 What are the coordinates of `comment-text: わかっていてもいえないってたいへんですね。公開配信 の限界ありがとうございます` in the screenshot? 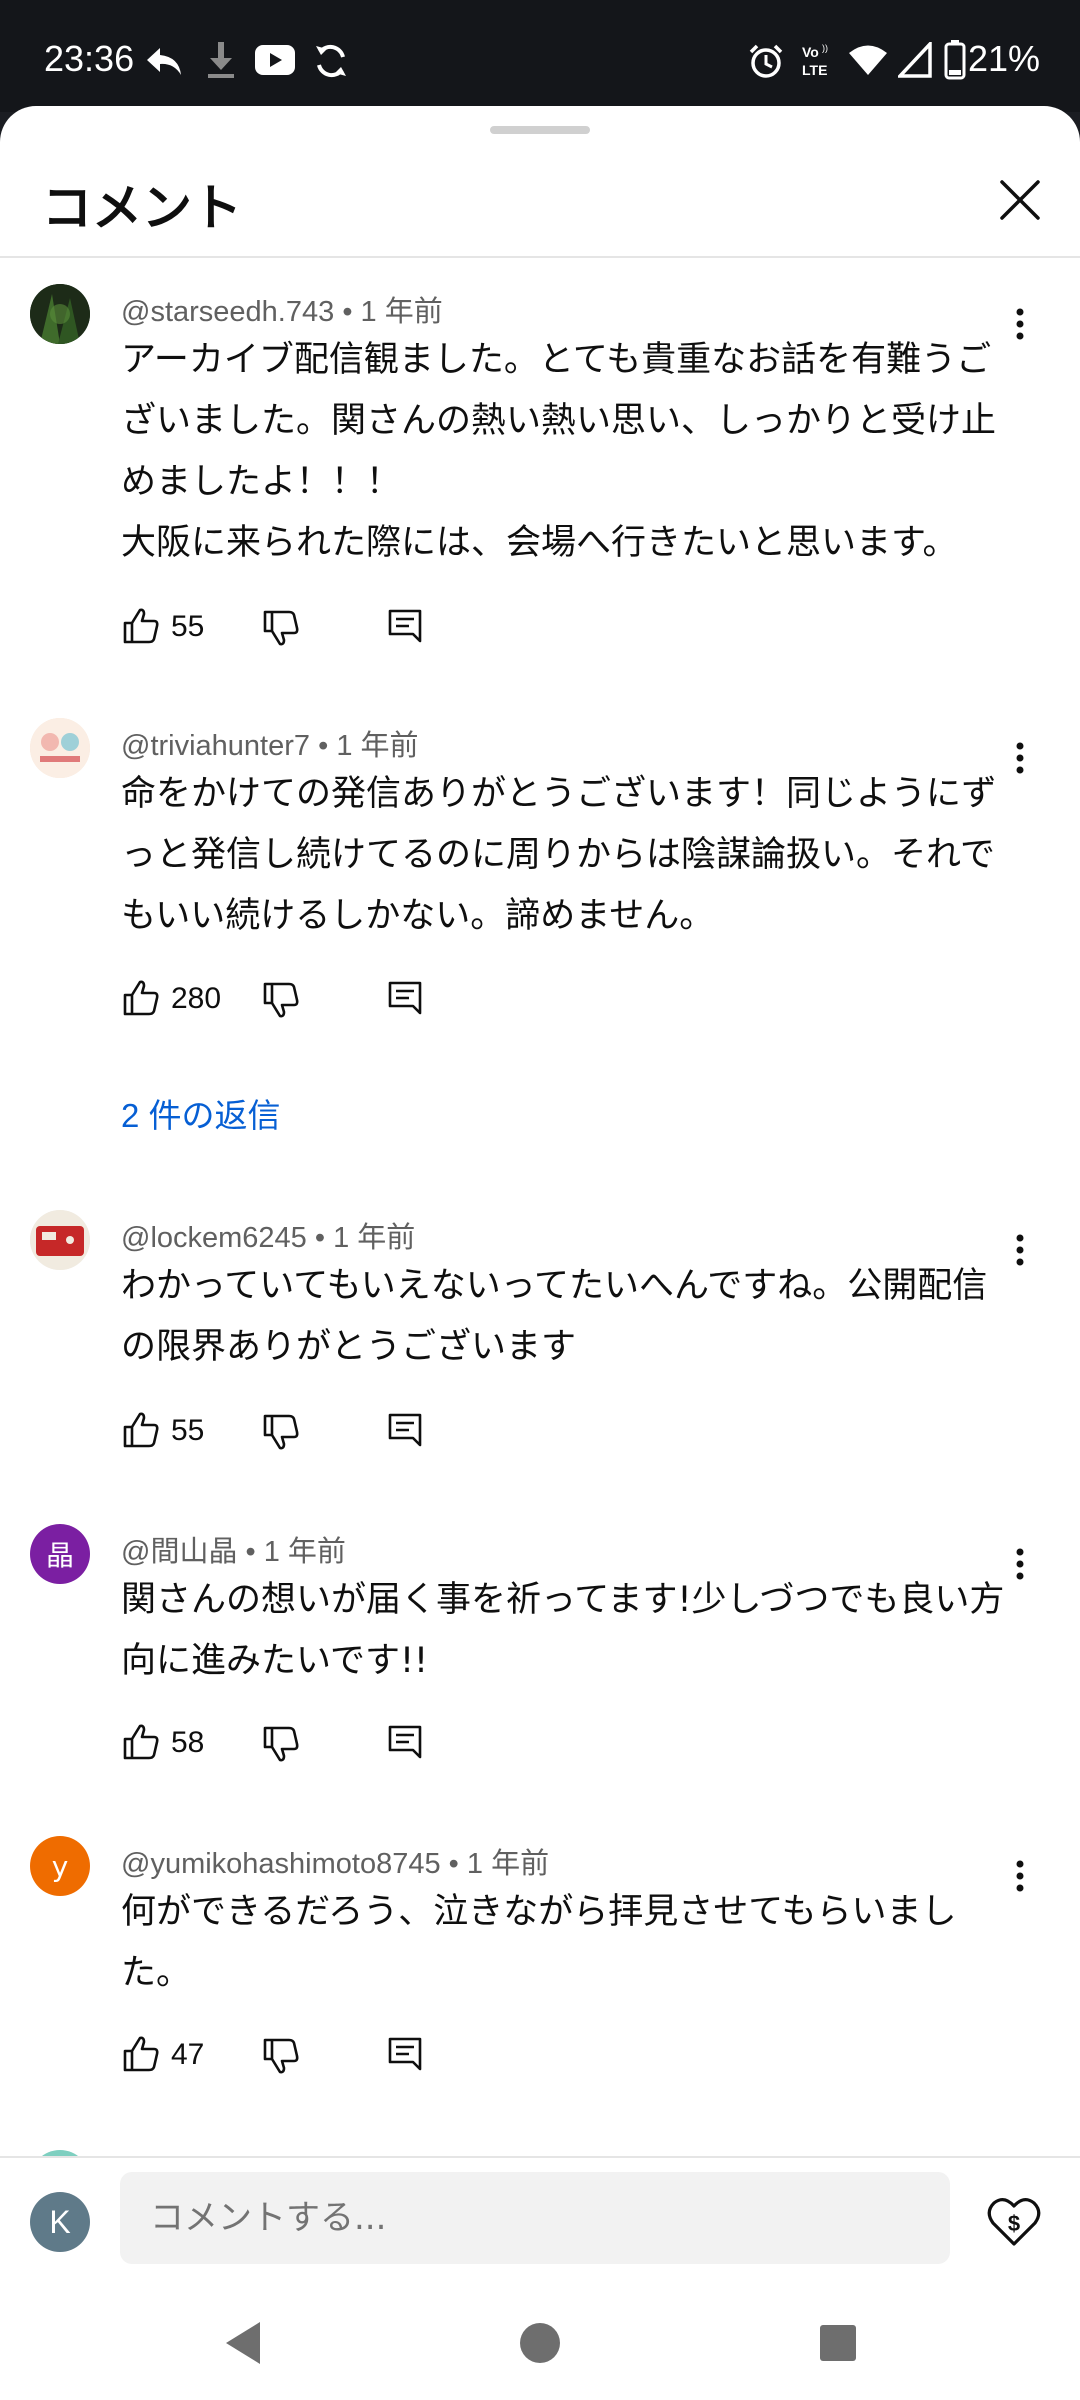 It's located at (566, 1317).